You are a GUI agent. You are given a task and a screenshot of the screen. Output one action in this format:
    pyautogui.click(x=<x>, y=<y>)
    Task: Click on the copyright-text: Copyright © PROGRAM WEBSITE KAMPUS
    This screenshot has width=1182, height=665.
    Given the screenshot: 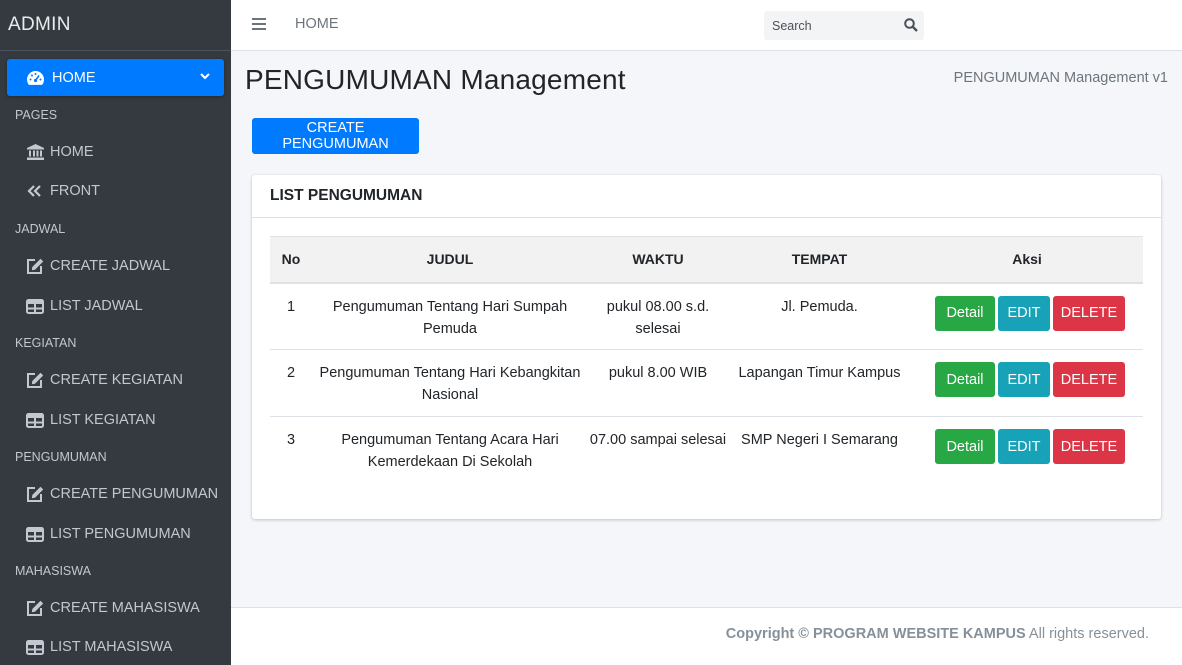 What is the action you would take?
    pyautogui.click(x=875, y=634)
    